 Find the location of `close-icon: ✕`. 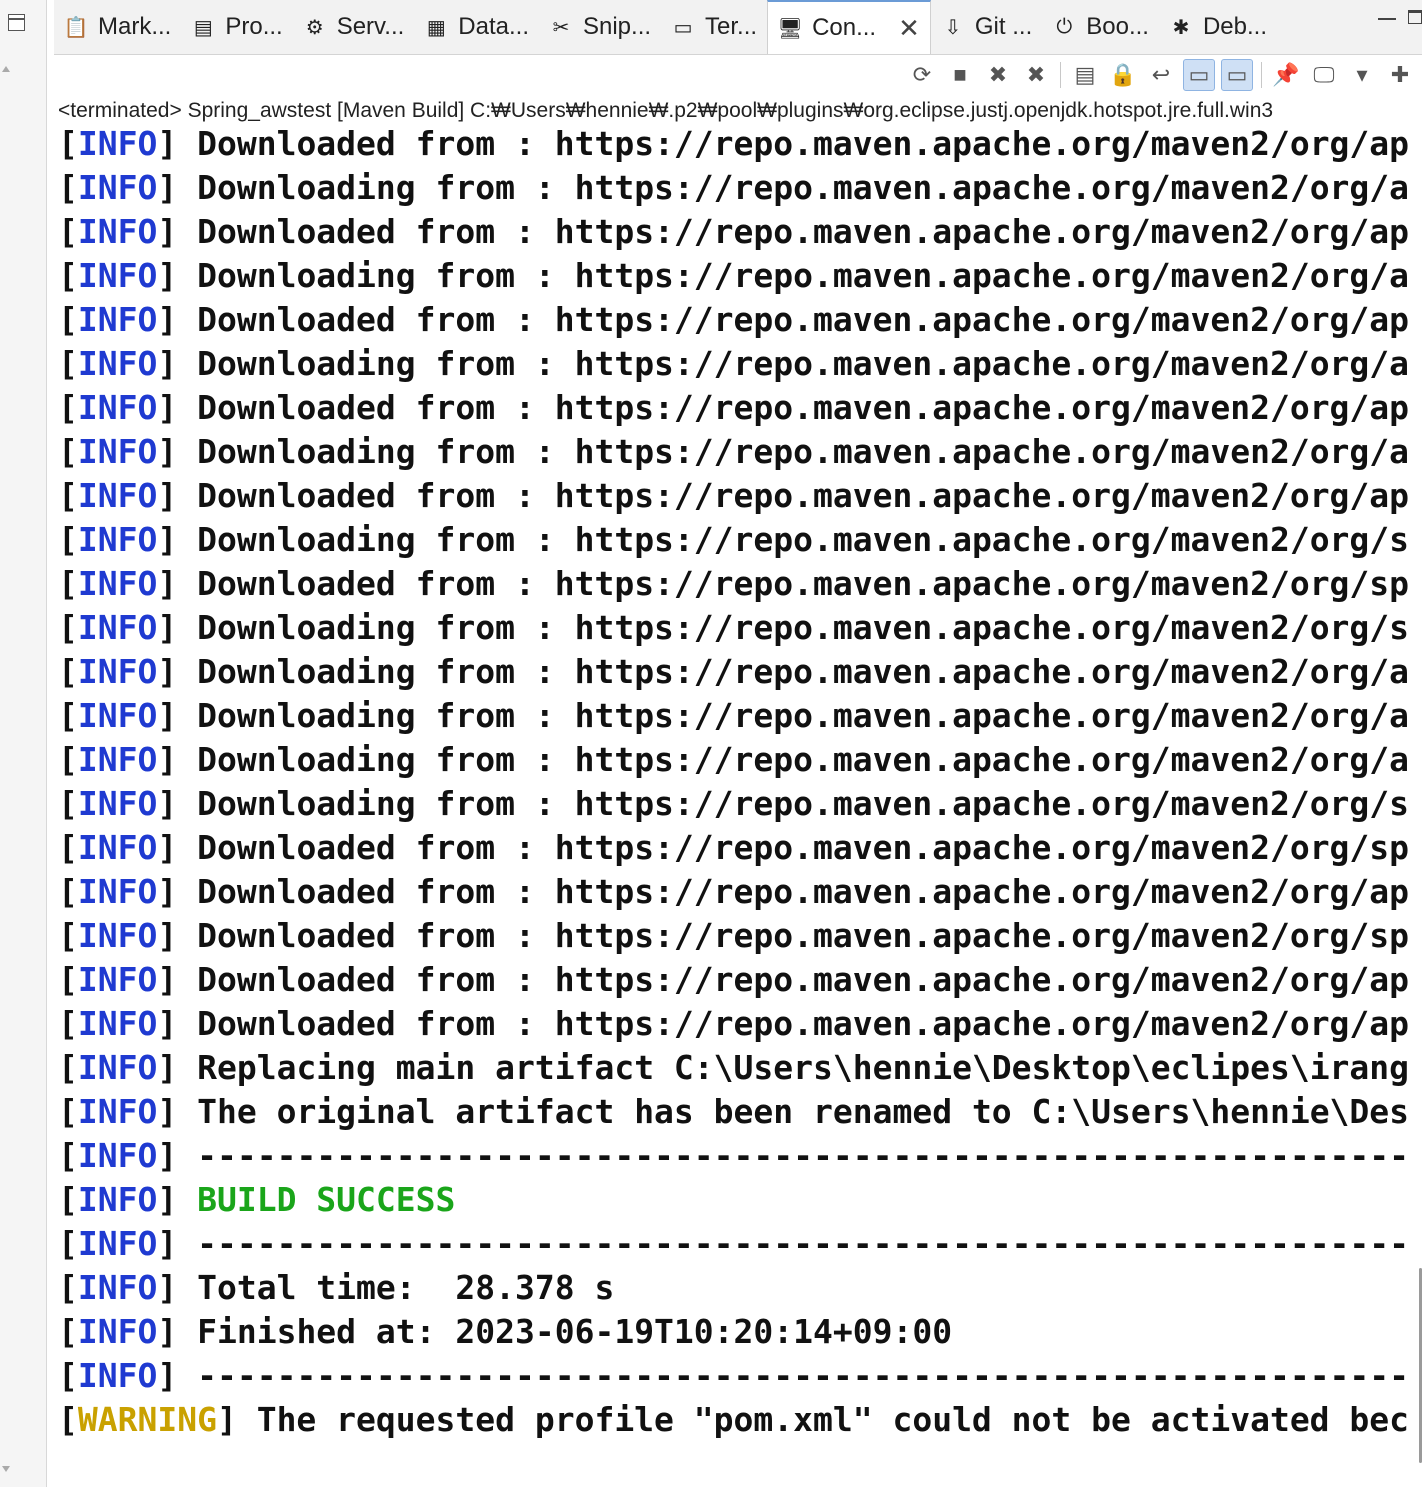

close-icon: ✕ is located at coordinates (909, 28).